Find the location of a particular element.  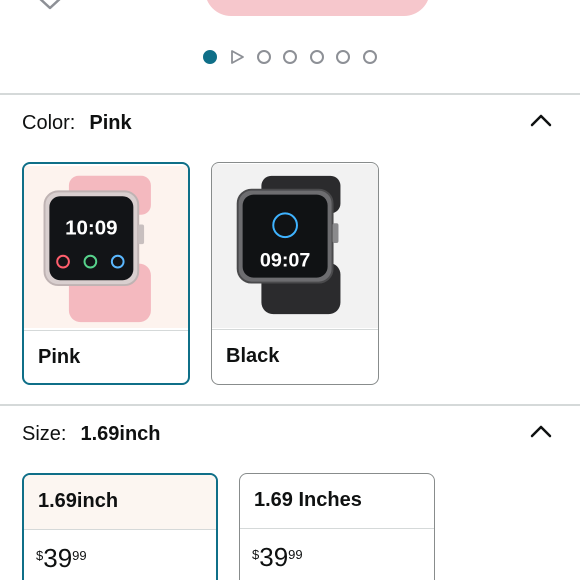

pink-watch-time: 10:09 is located at coordinates (91, 227).